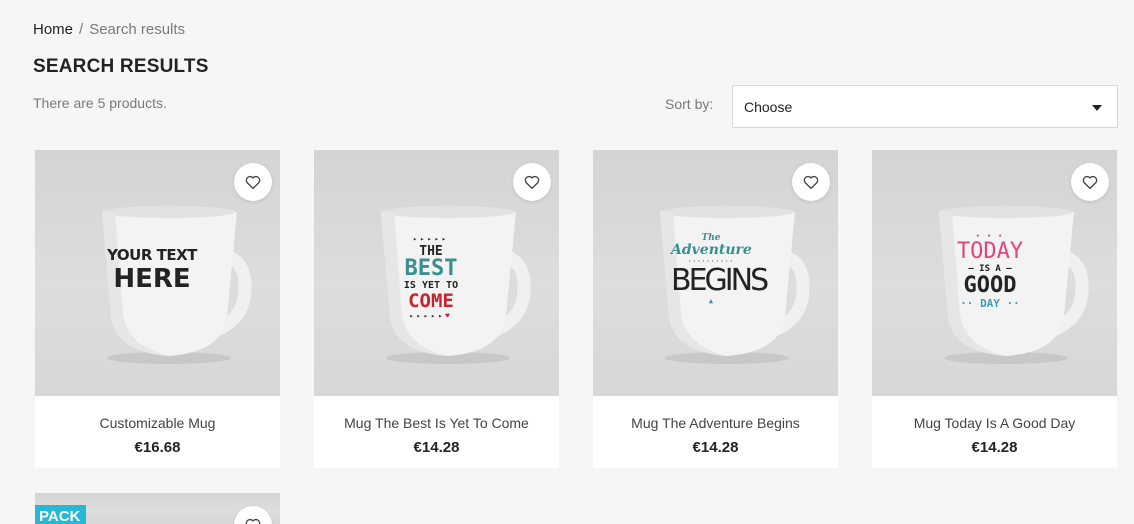 This screenshot has height=524, width=1134. Describe the element at coordinates (925, 106) in the screenshot. I see `sort-select: Choose` at that location.